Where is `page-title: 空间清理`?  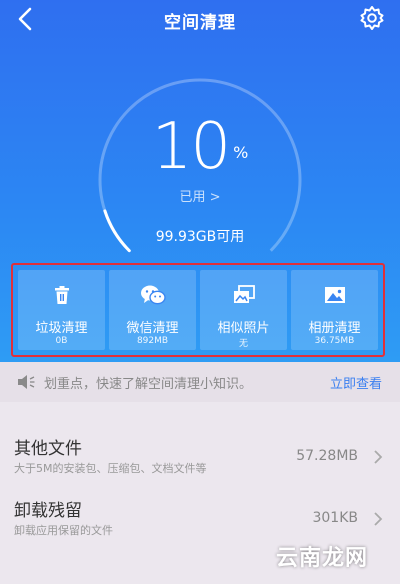
page-title: 空间清理 is located at coordinates (200, 23).